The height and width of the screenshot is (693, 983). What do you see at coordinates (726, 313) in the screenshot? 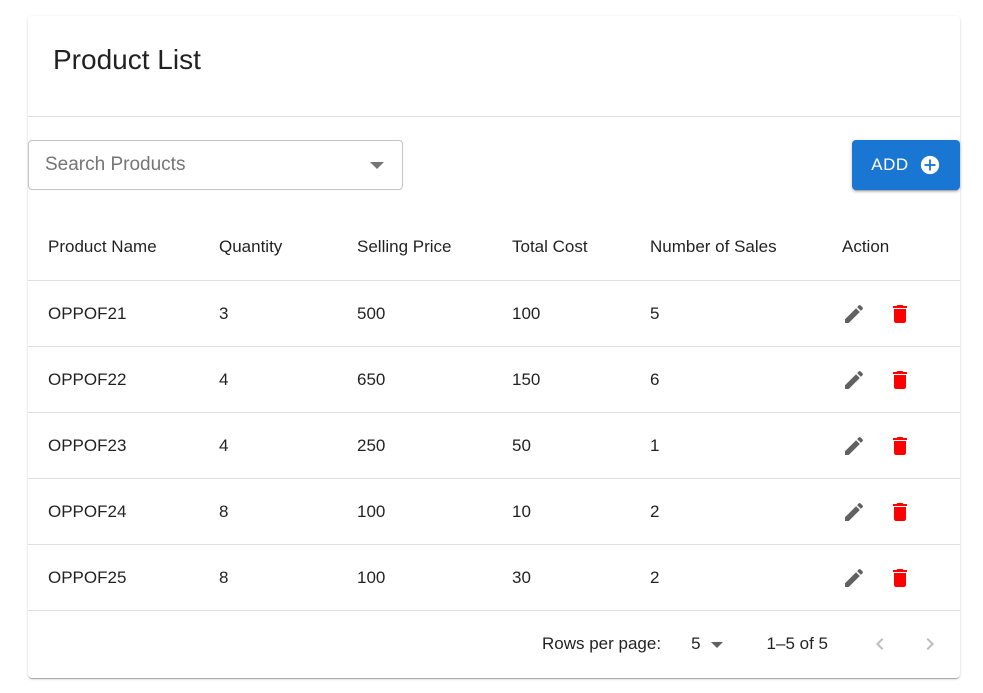
I see `cell-number-of-sales: 5` at bounding box center [726, 313].